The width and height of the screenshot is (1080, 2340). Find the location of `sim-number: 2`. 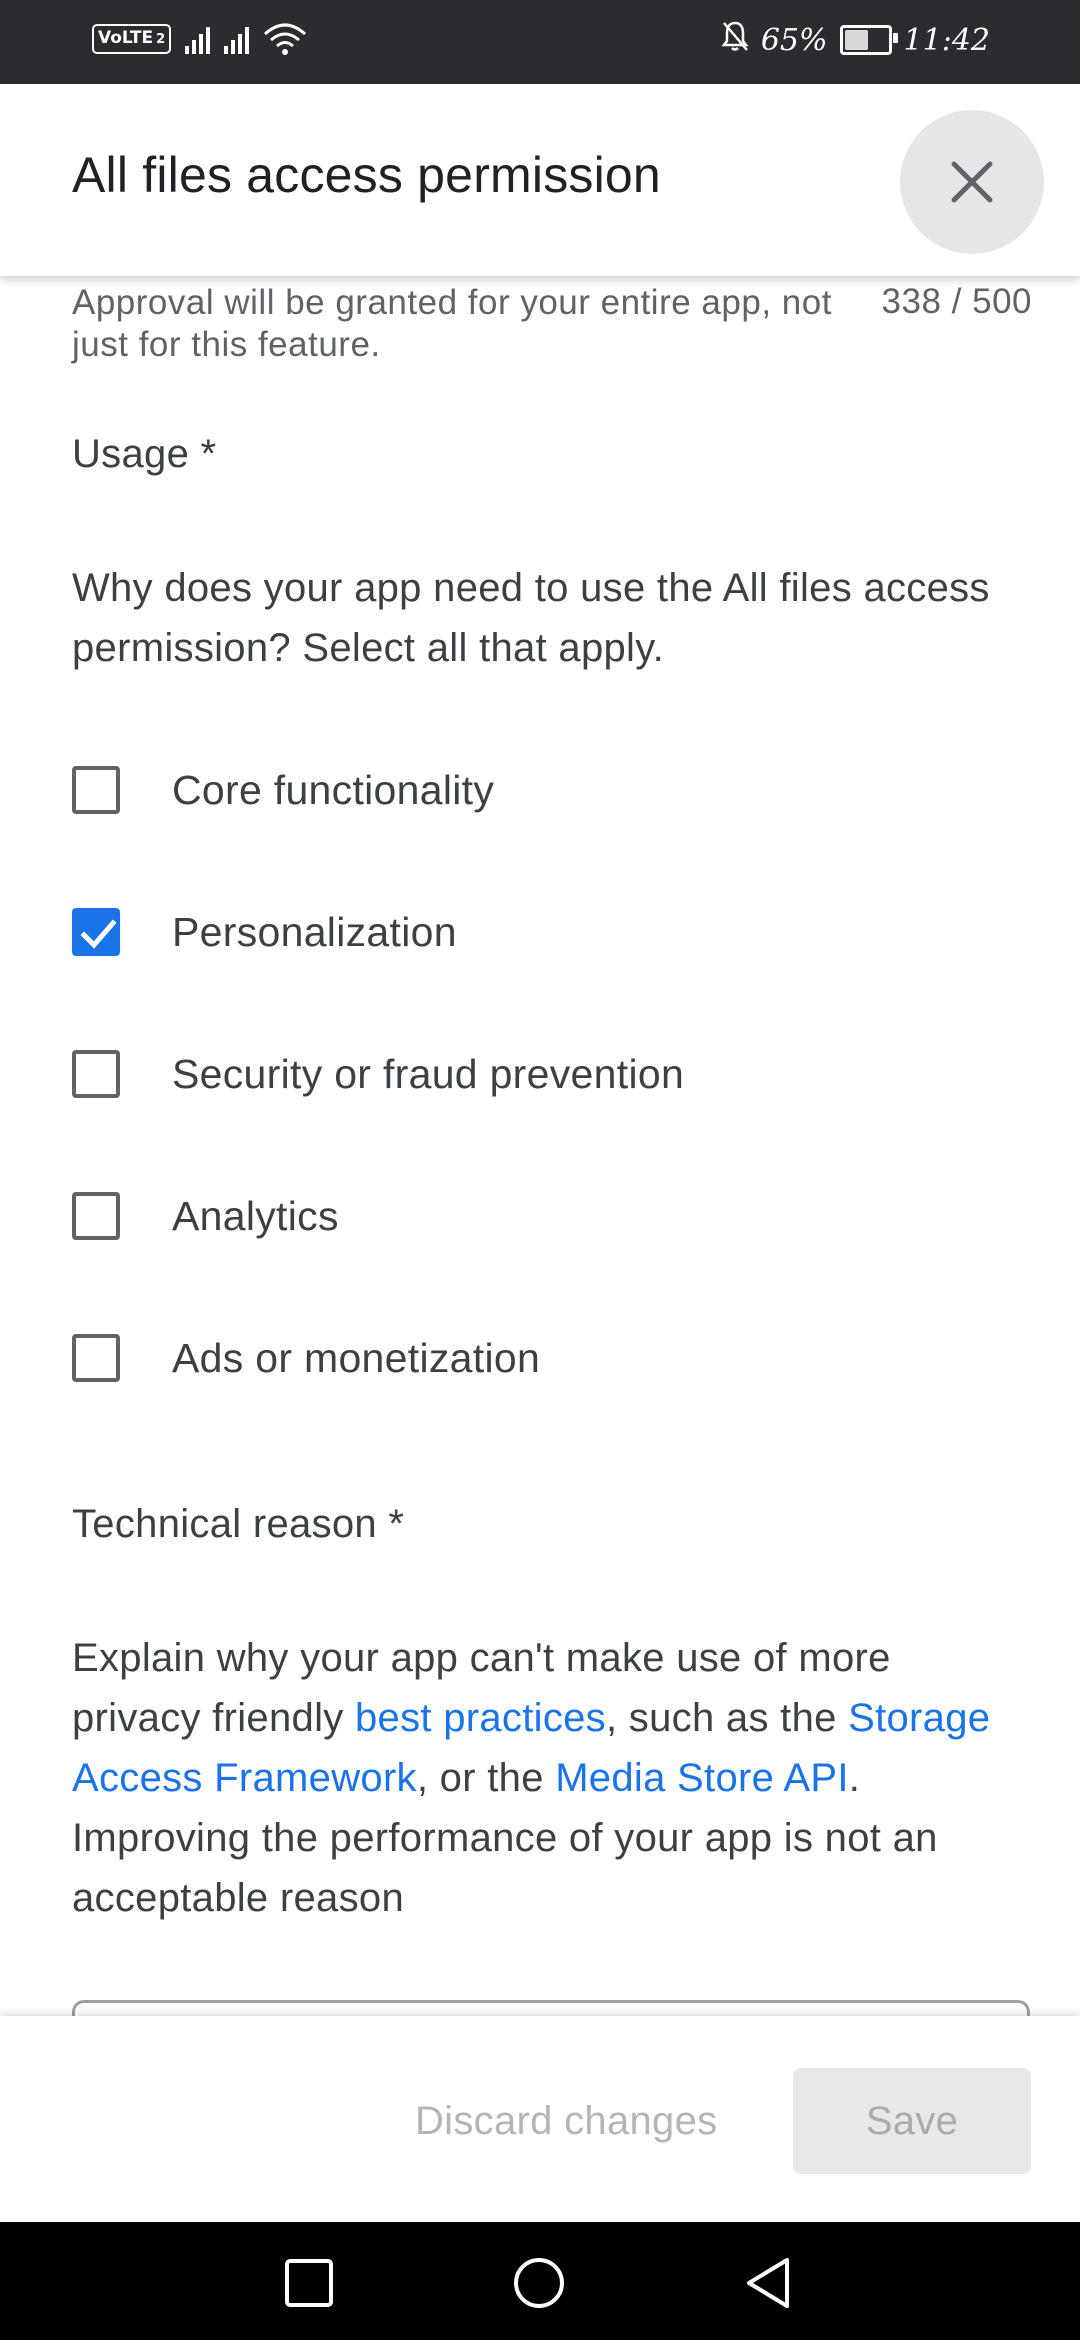

sim-number: 2 is located at coordinates (161, 39).